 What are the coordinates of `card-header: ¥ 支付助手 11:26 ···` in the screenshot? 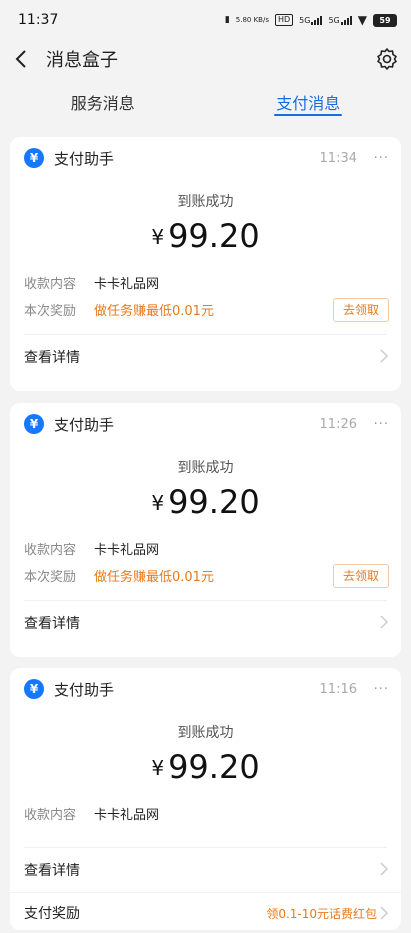 It's located at (205, 424).